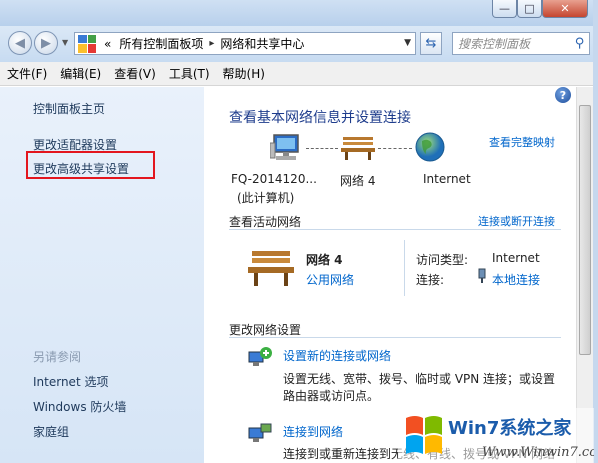 The width and height of the screenshot is (598, 463). I want to click on map-network-name: 网络 4, so click(358, 181).